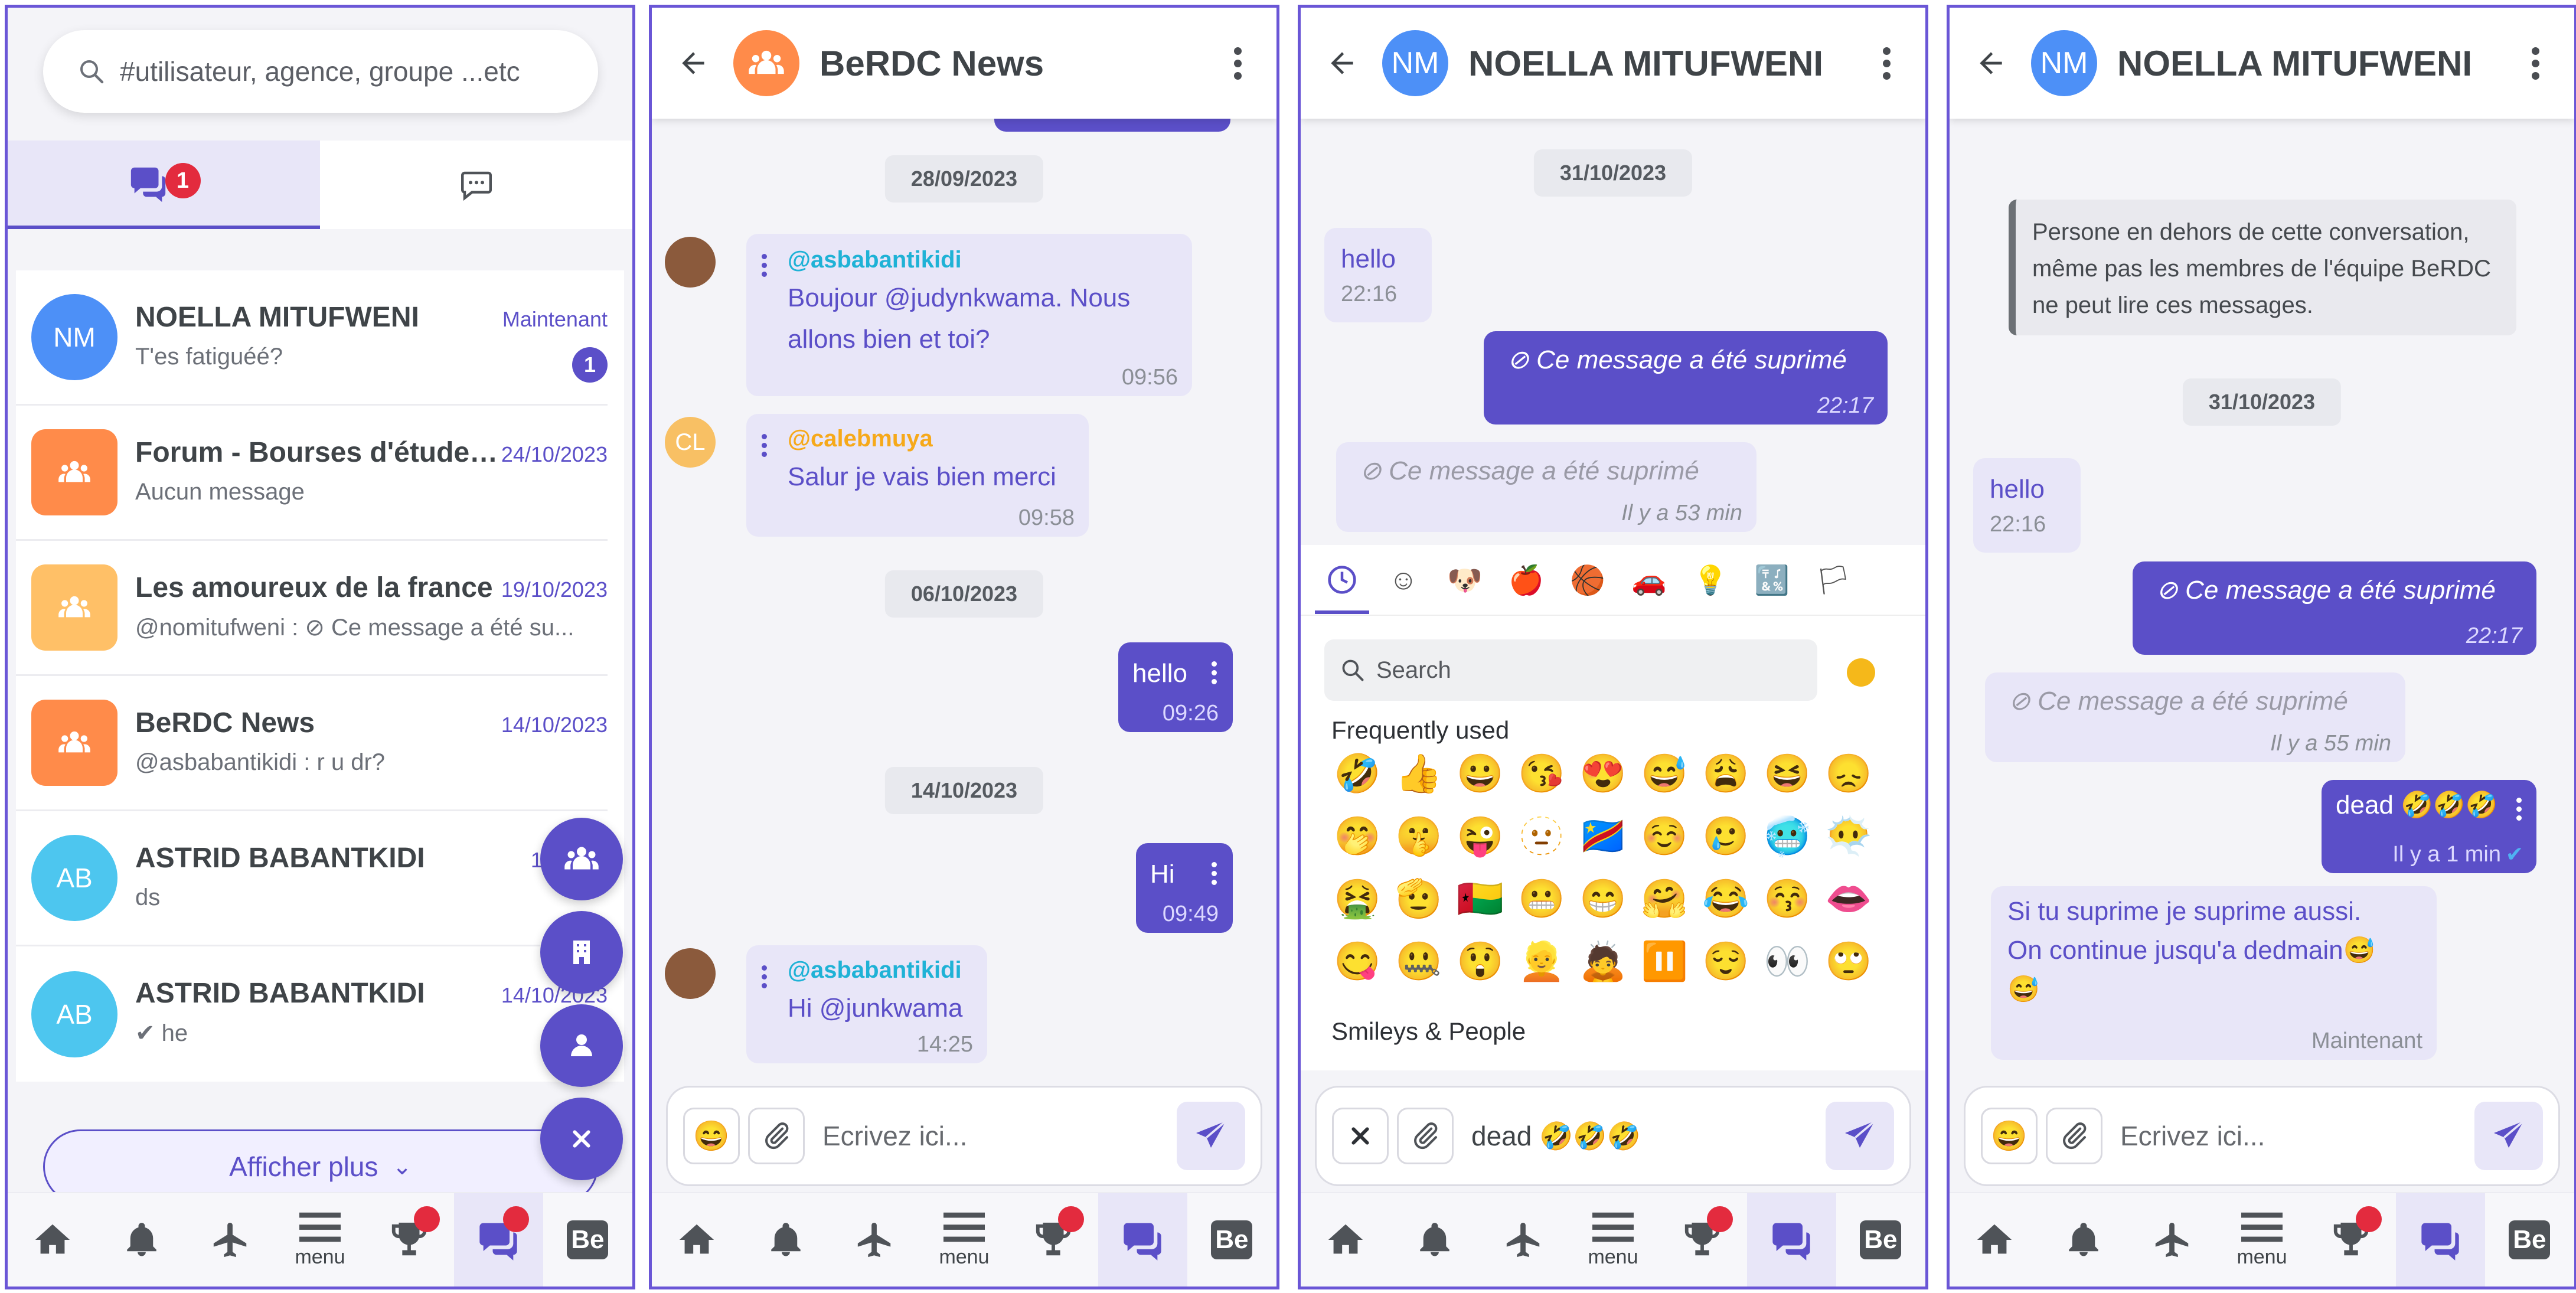 The width and height of the screenshot is (2576, 1293). Describe the element at coordinates (1541, 836) in the screenshot. I see `emoji: 🫥` at that location.